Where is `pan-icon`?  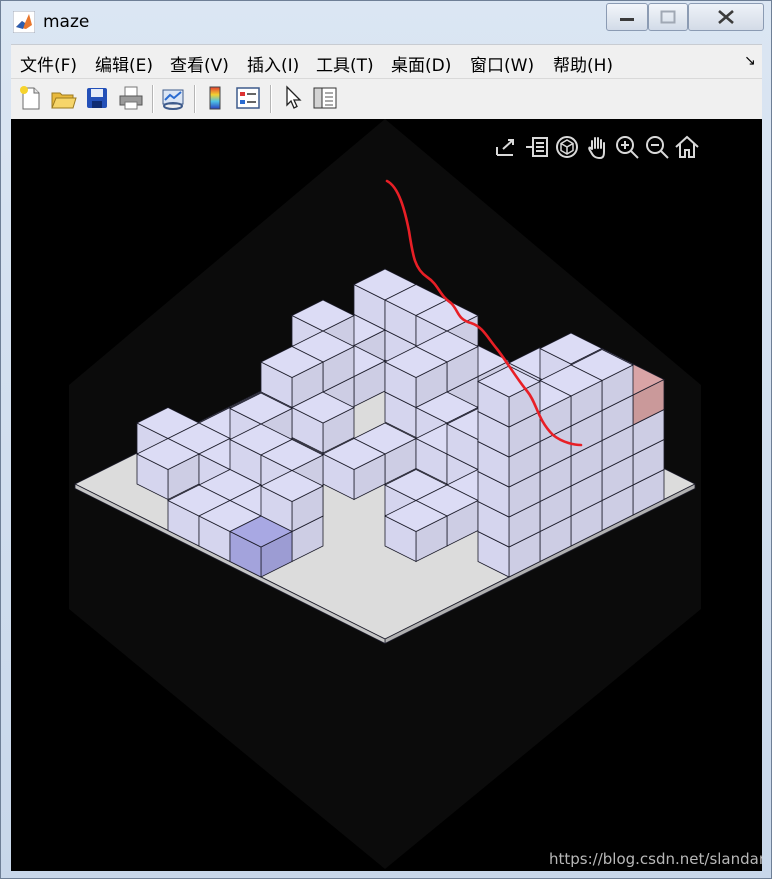
pan-icon is located at coordinates (597, 147).